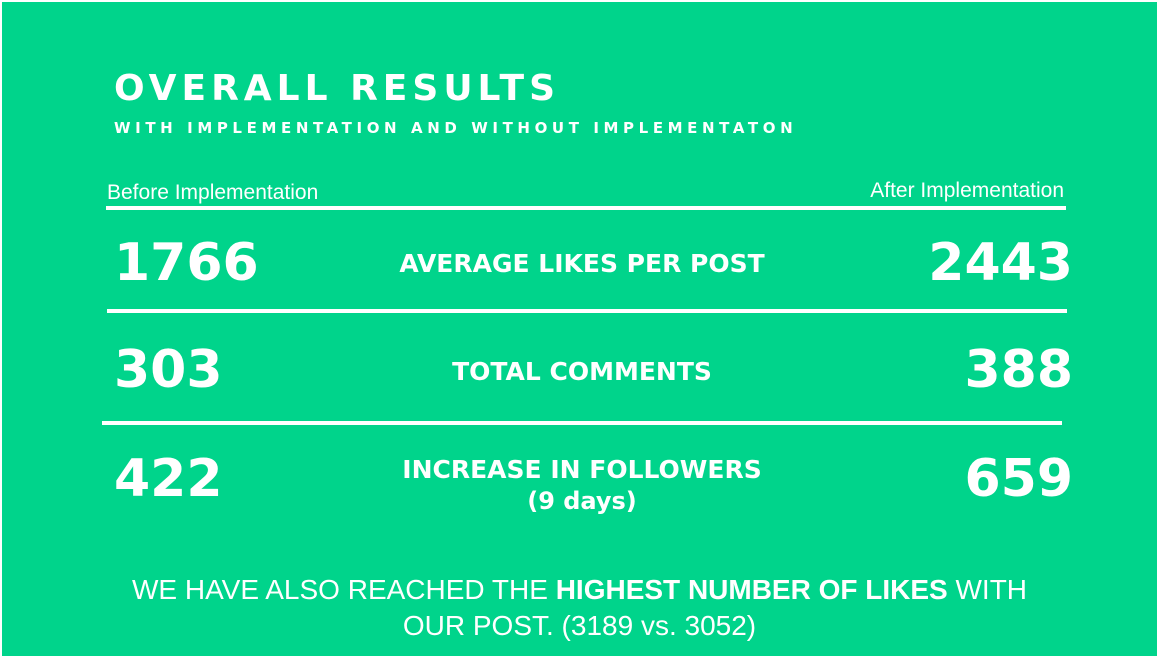 This screenshot has width=1159, height=658. What do you see at coordinates (1018, 479) in the screenshot?
I see `after-value: 659` at bounding box center [1018, 479].